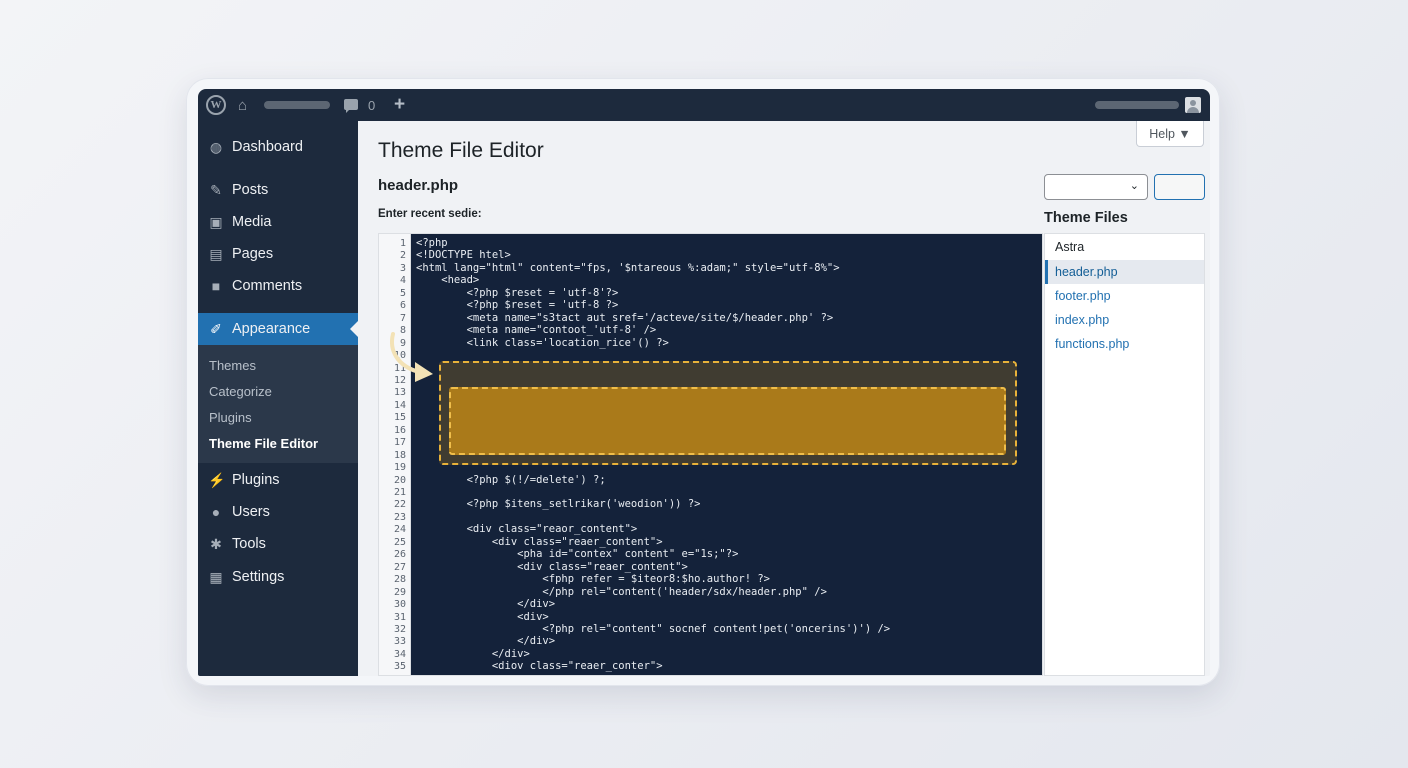 Image resolution: width=1408 pixels, height=768 pixels. What do you see at coordinates (216, 189) in the screenshot?
I see `pin-icon: ✎` at bounding box center [216, 189].